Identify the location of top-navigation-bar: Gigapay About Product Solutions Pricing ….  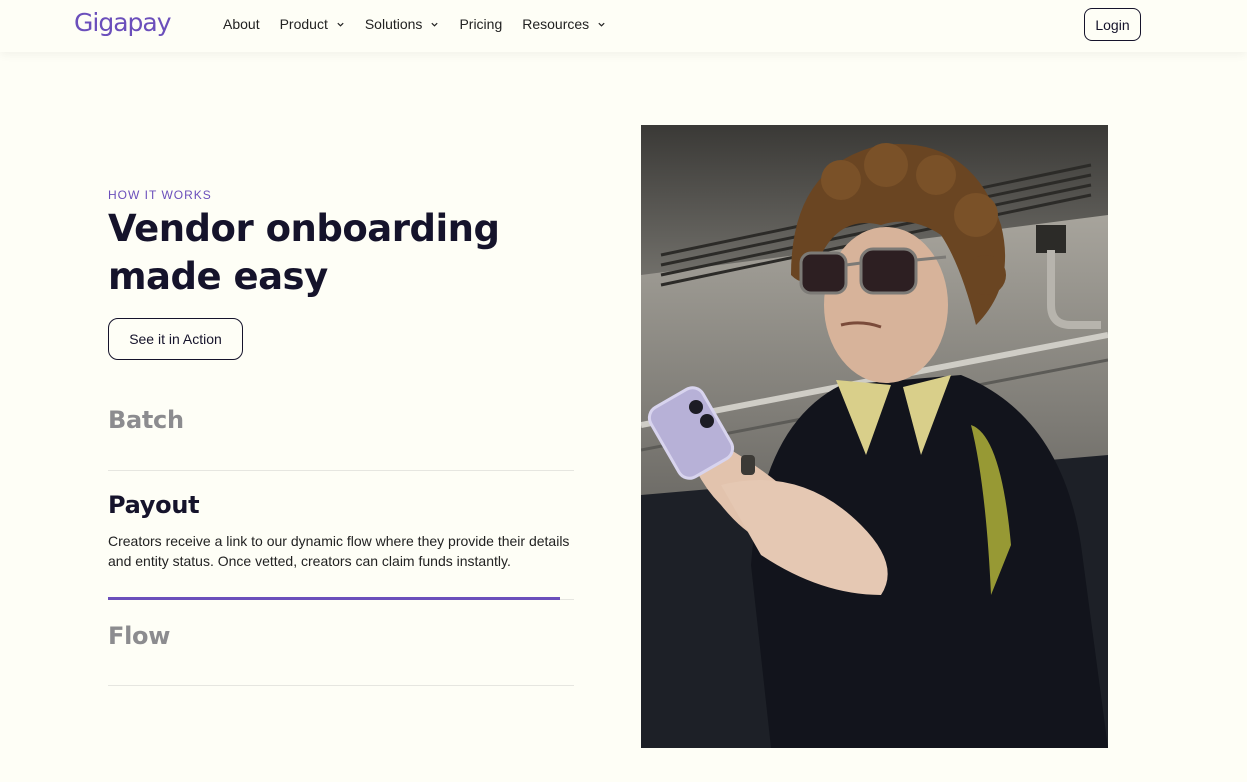
(623, 26).